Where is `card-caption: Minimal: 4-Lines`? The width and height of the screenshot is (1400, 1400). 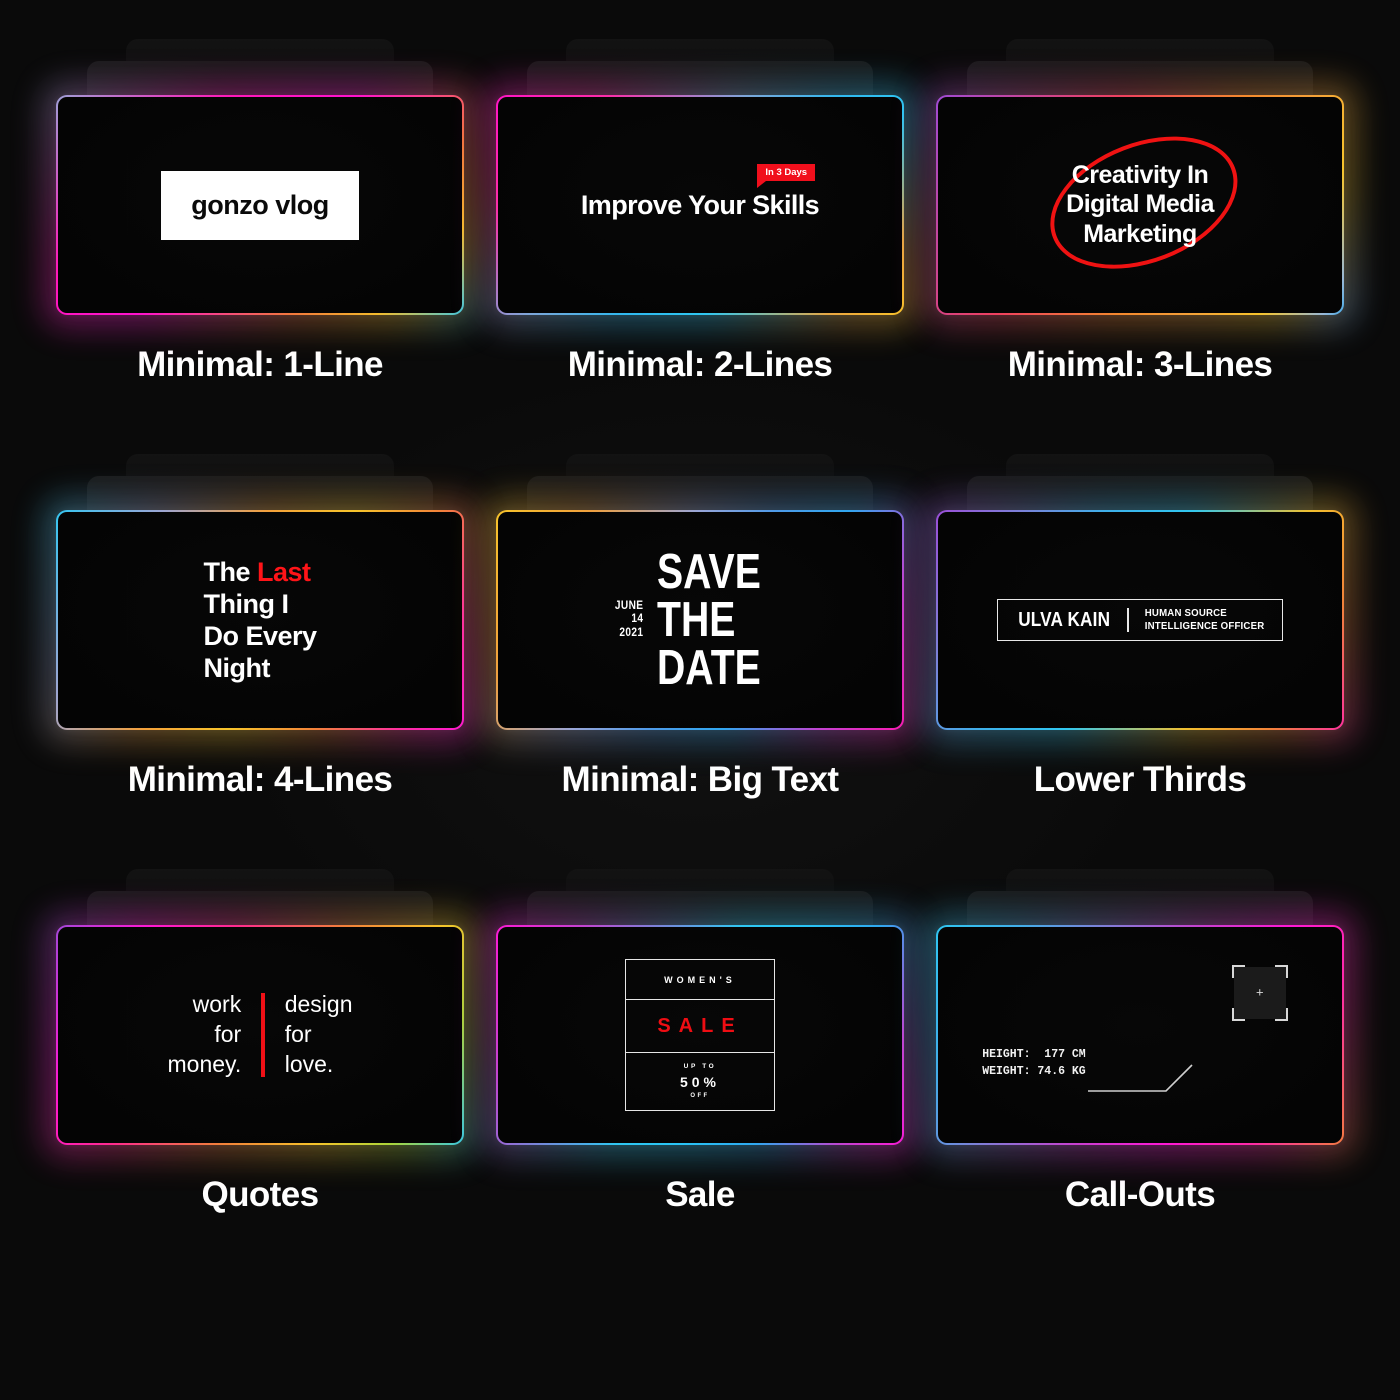
card-caption: Minimal: 4-Lines is located at coordinates (260, 779).